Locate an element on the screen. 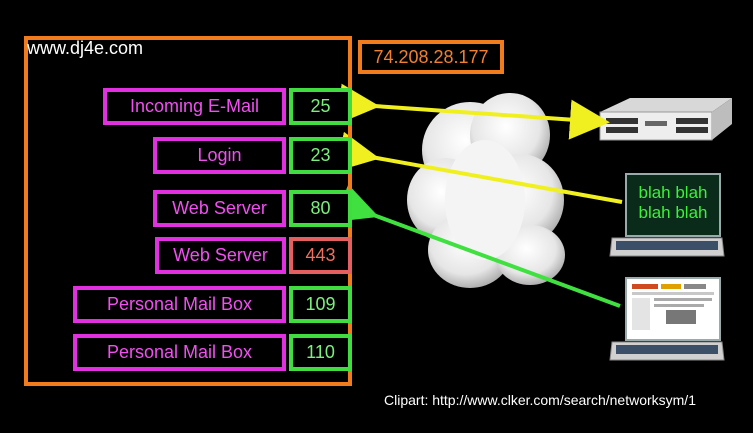 This screenshot has height=433, width=753. cloud-icon is located at coordinates (486, 190).